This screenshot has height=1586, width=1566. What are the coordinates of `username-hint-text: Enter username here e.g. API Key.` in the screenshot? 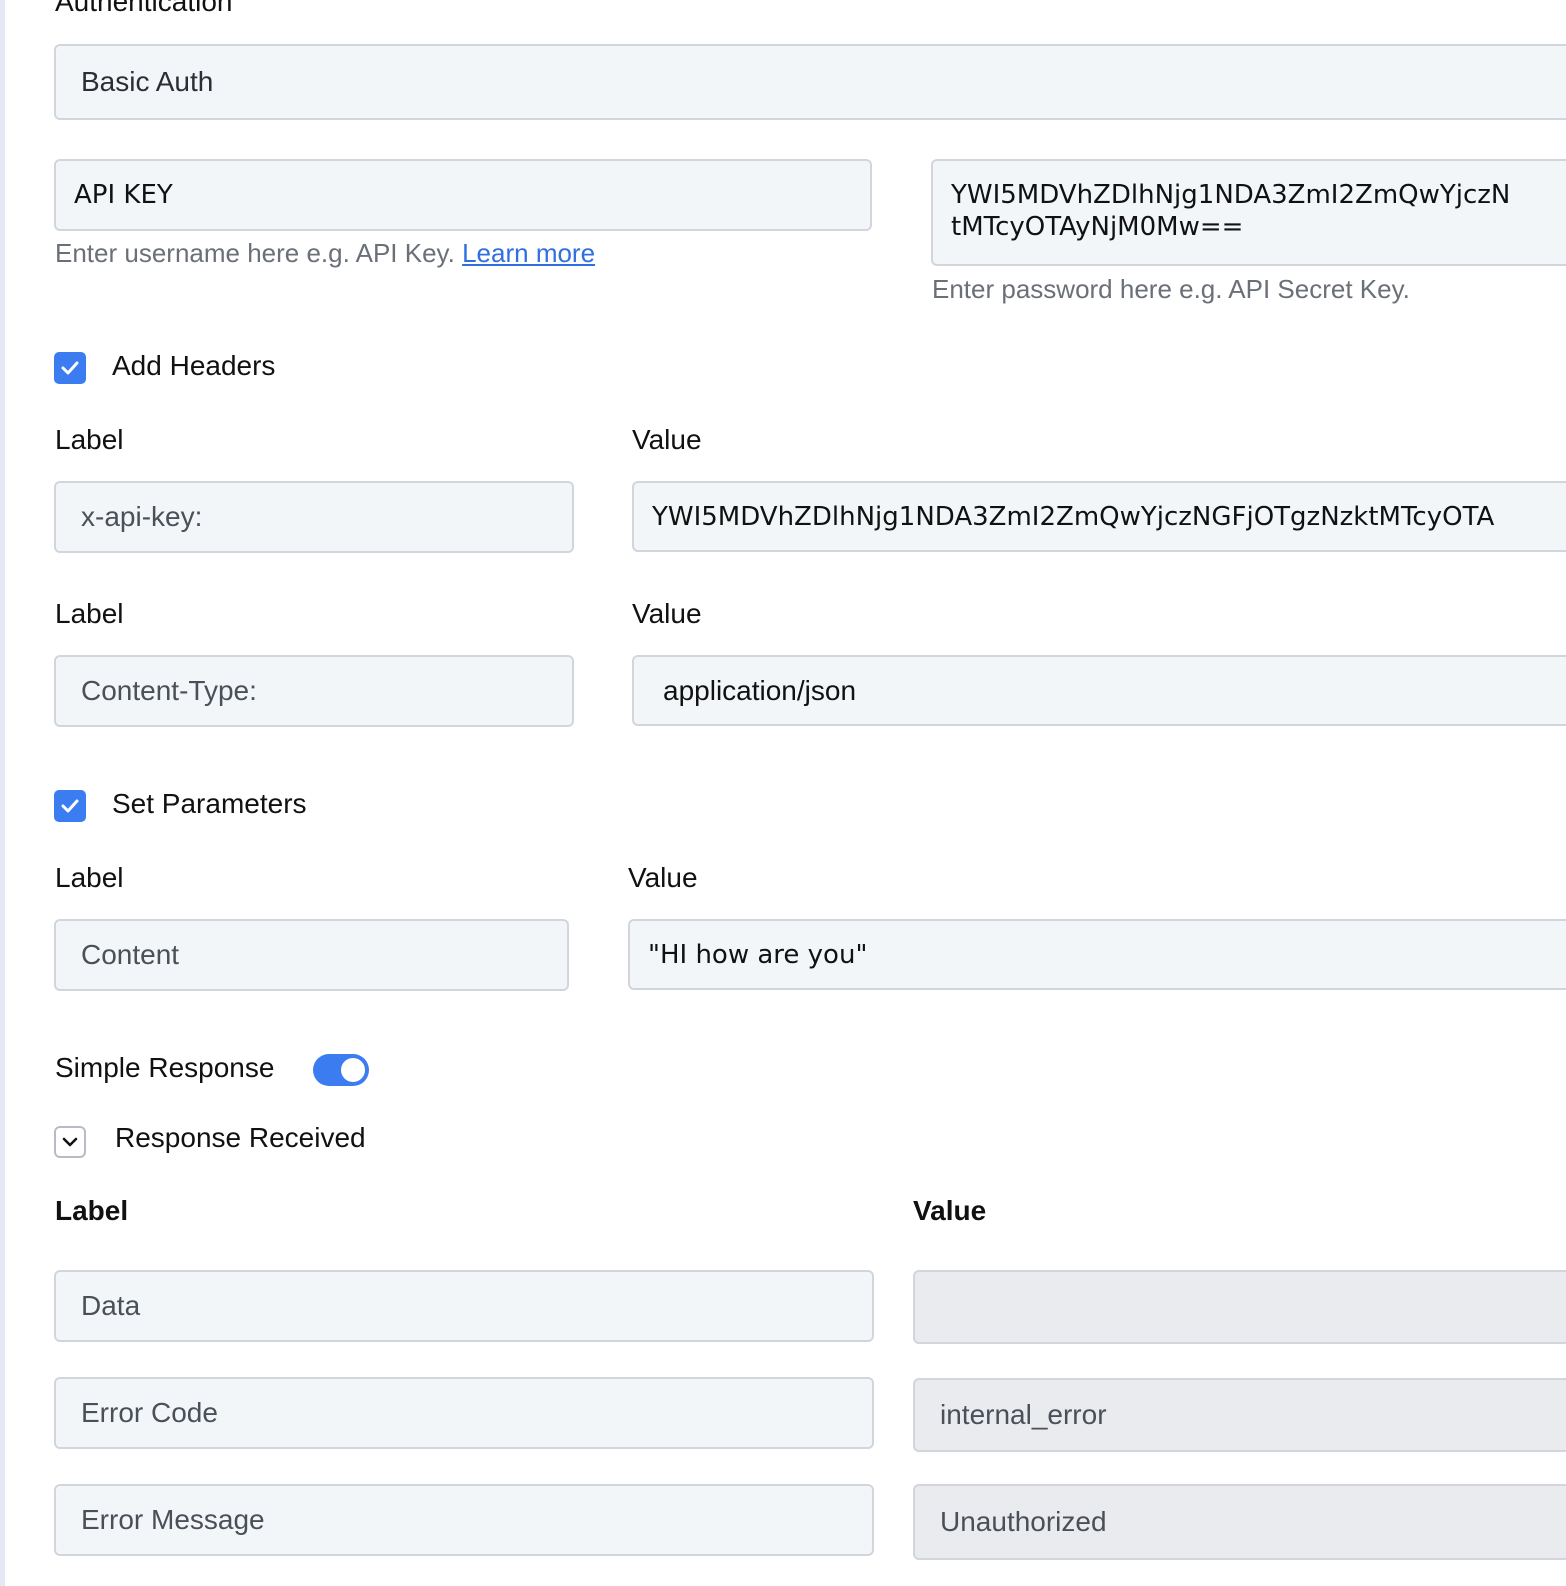 It's located at (255, 253).